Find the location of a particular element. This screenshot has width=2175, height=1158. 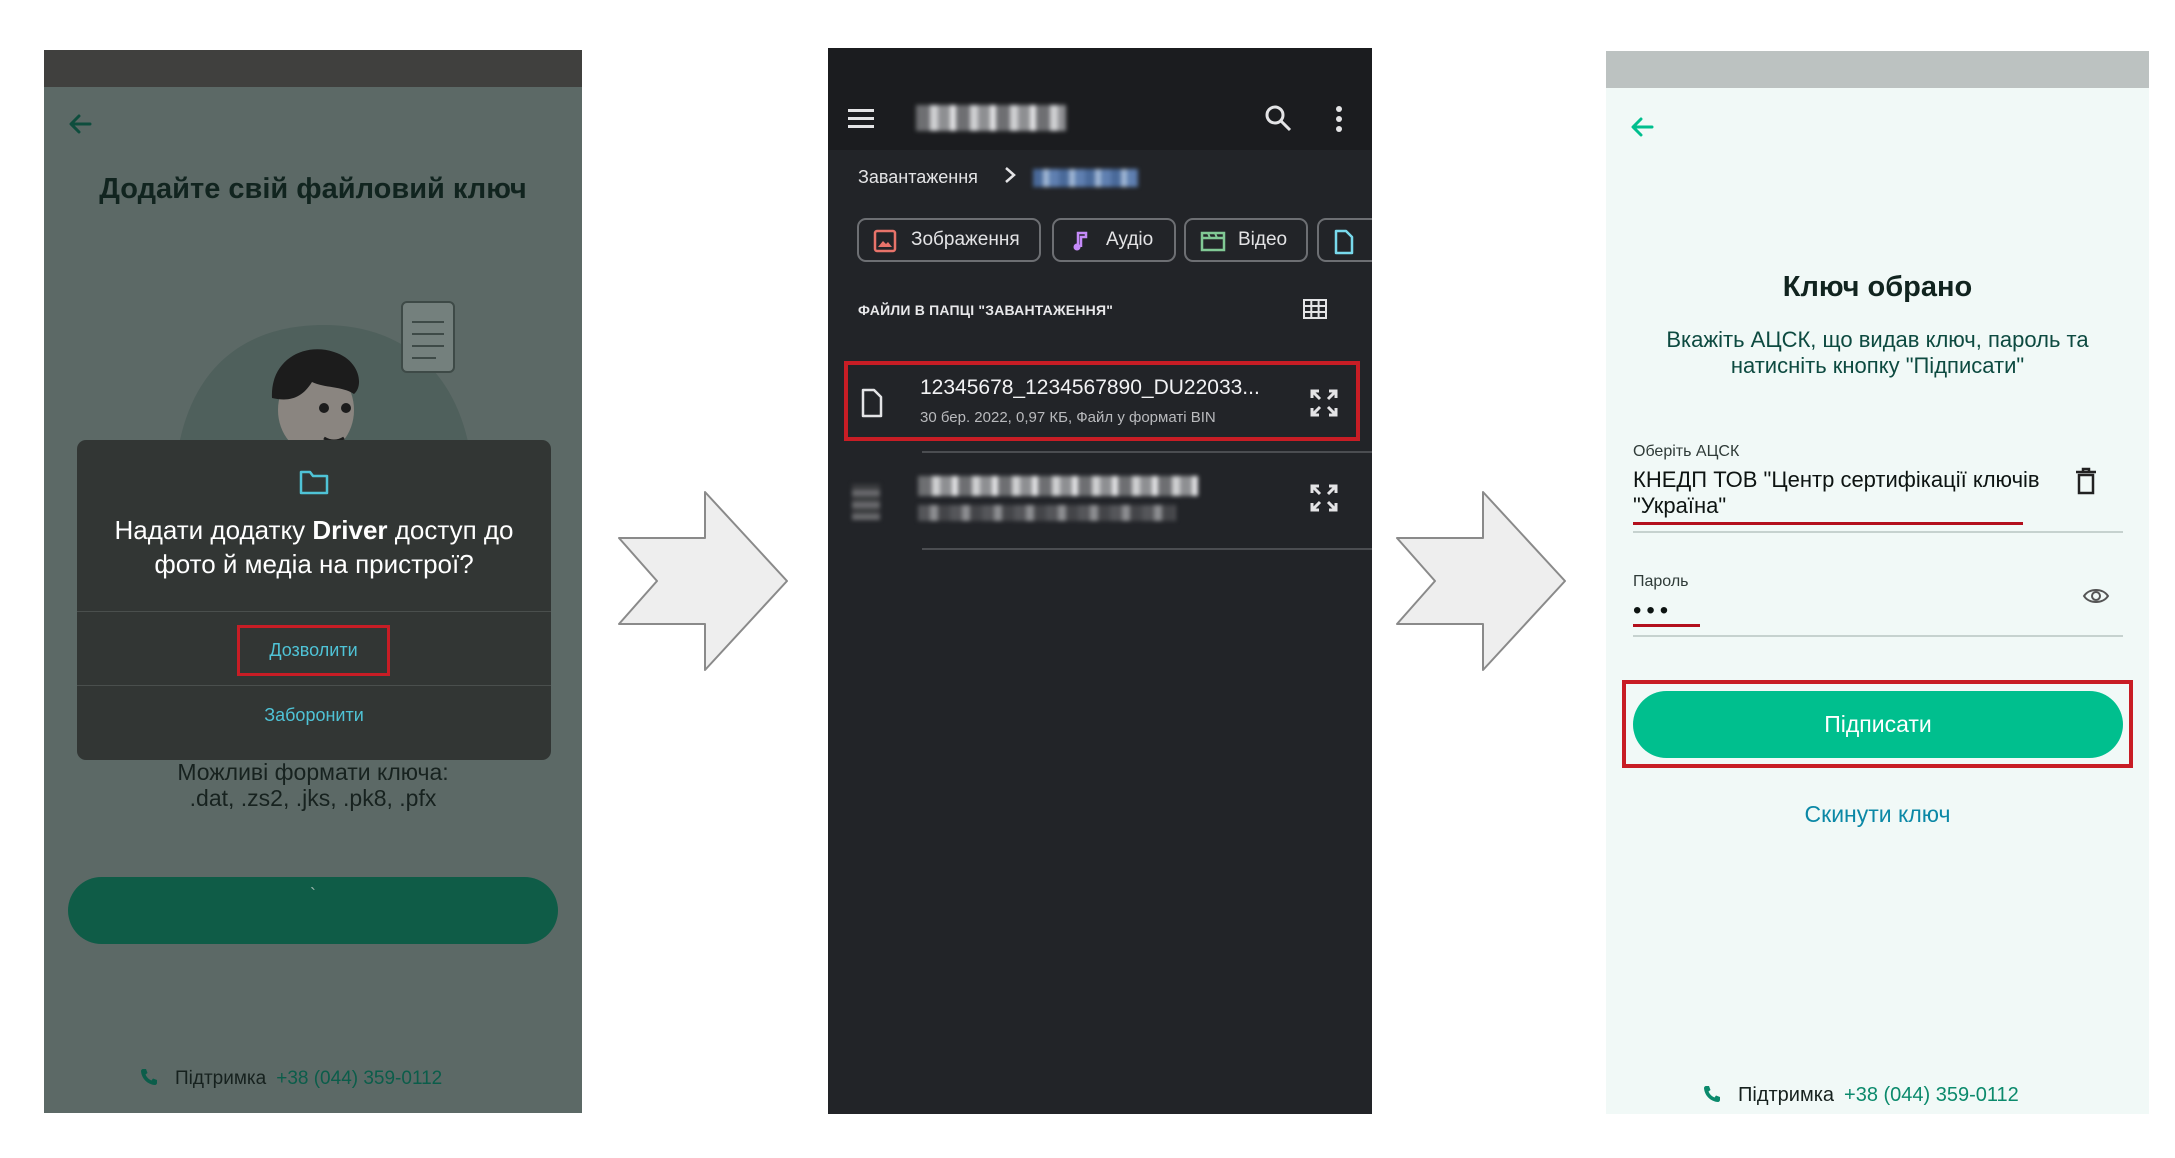

page-title: Ключ обрано is located at coordinates (1877, 287).